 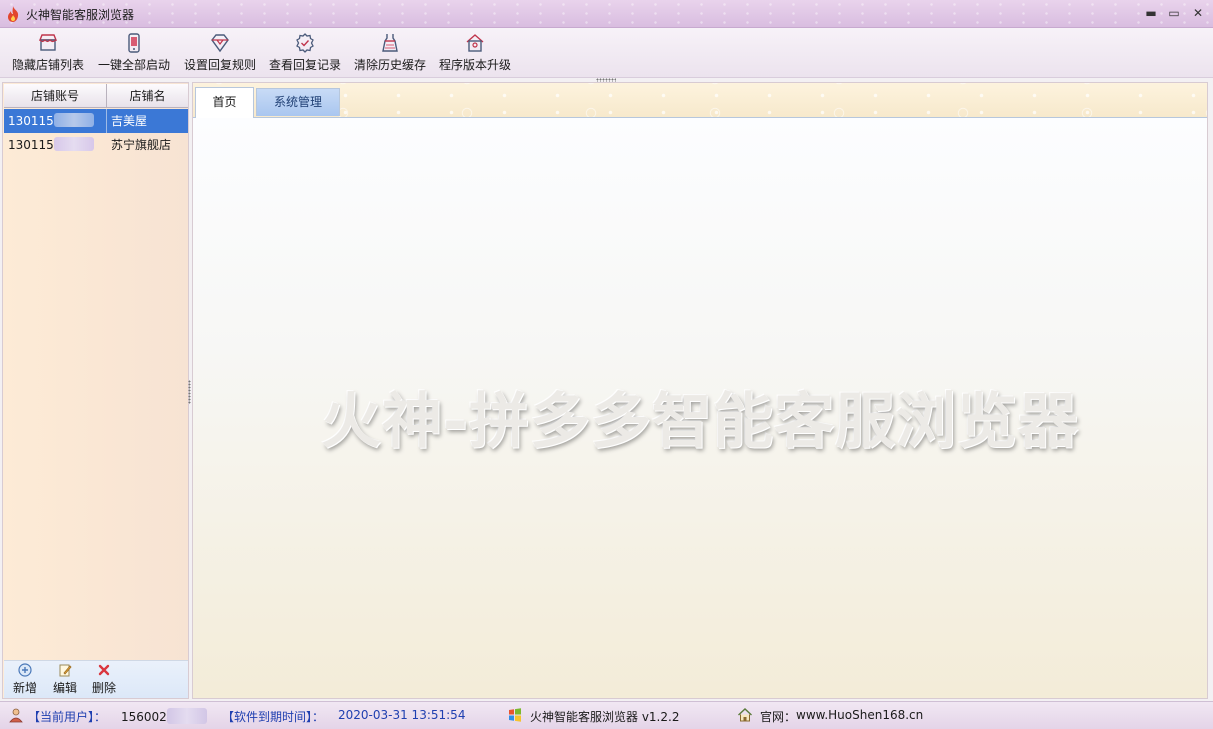 I want to click on title-bar: 火神智能客服浏览器 ▬ ▭ ✕, so click(x=606, y=14).